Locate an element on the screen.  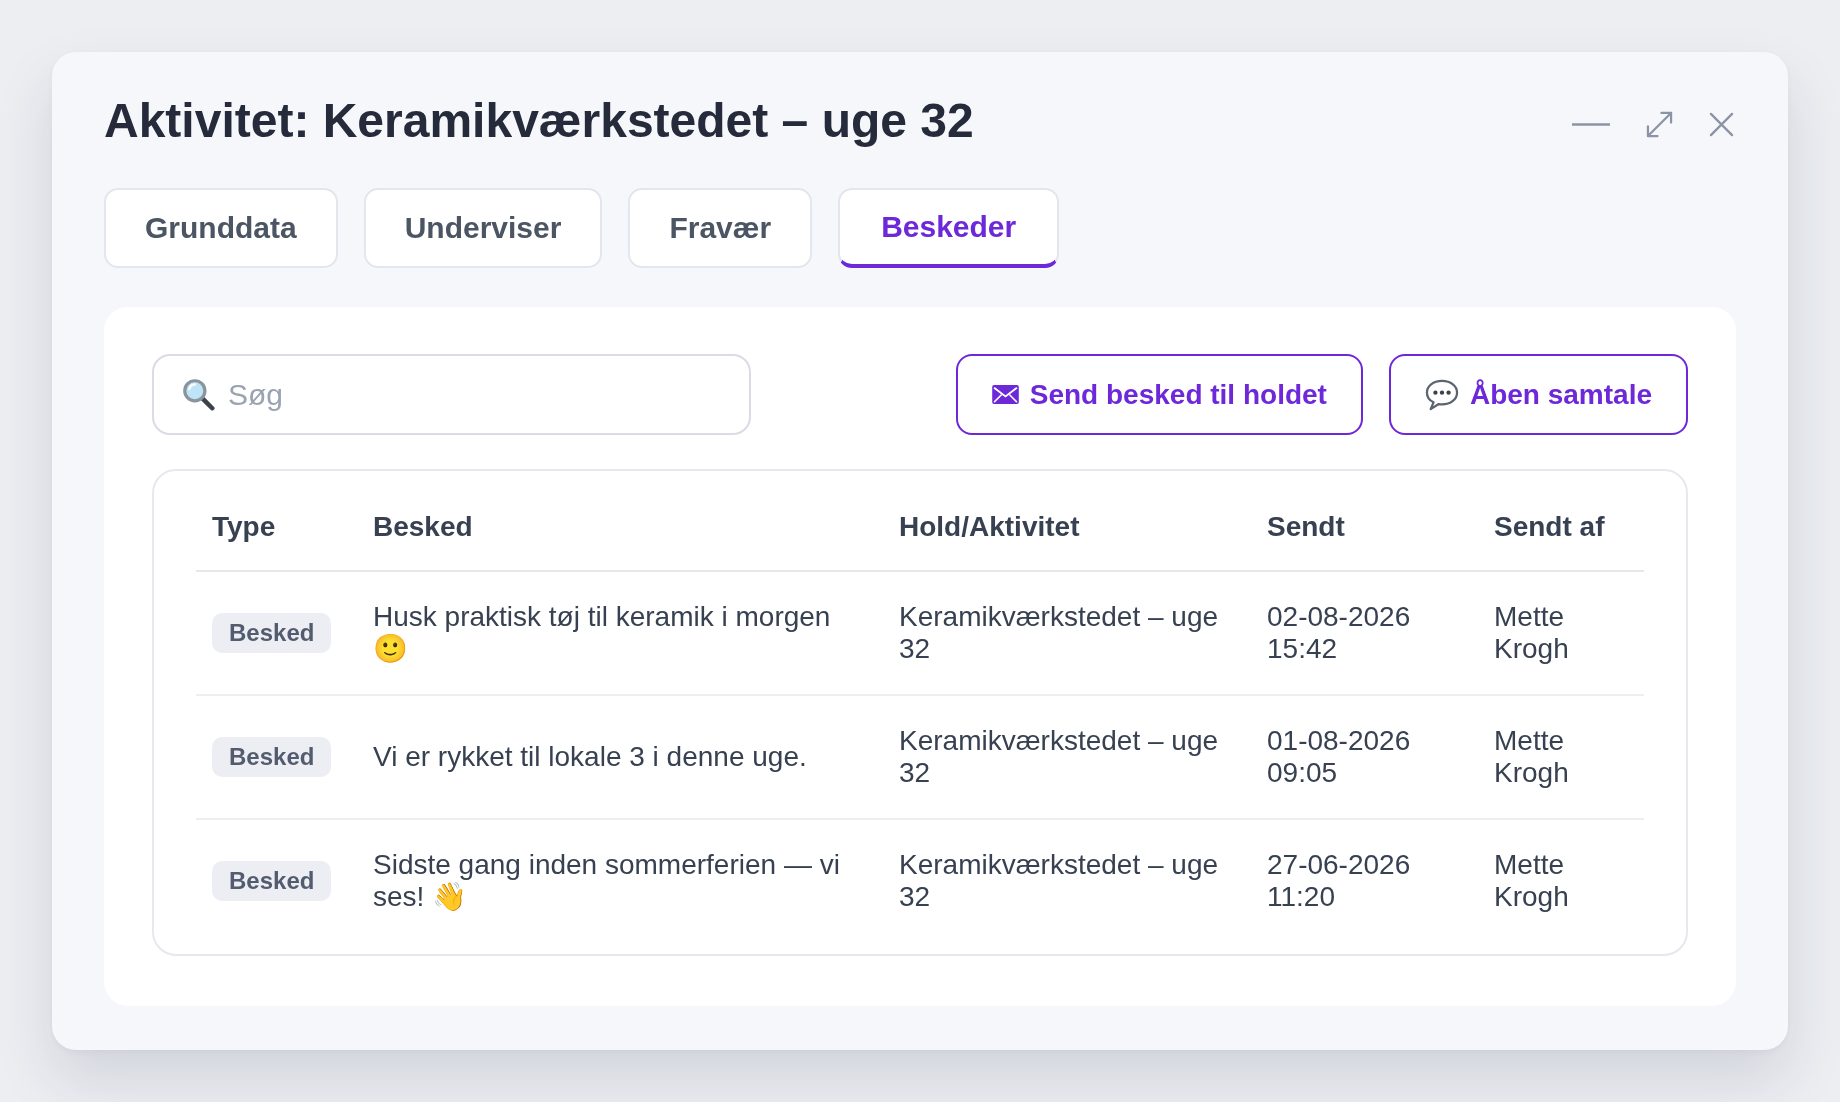
search-field: Søg is located at coordinates (451, 394).